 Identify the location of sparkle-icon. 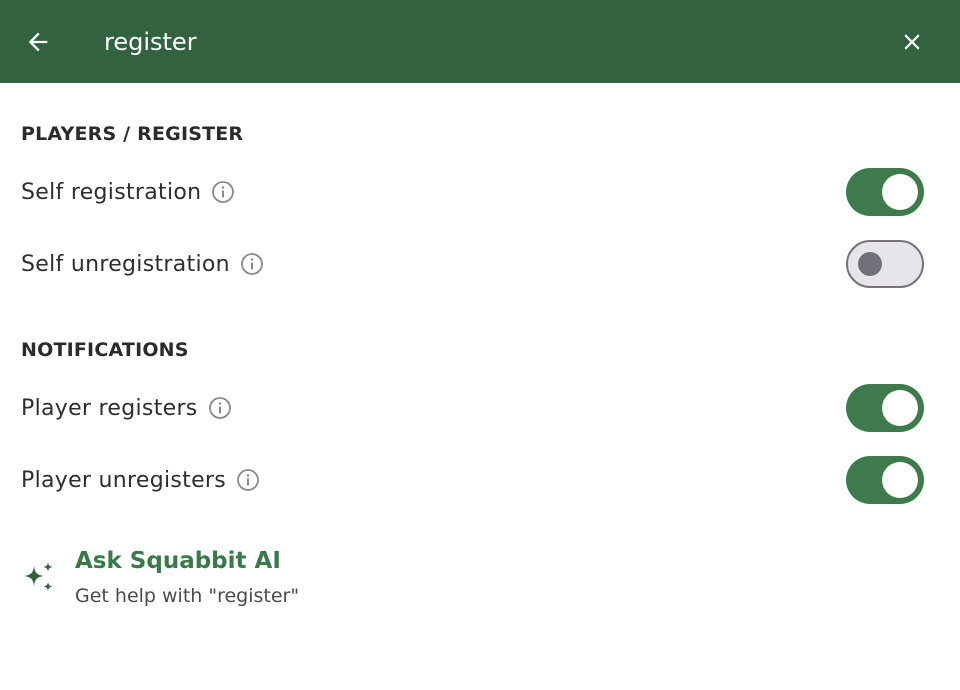
(38, 576).